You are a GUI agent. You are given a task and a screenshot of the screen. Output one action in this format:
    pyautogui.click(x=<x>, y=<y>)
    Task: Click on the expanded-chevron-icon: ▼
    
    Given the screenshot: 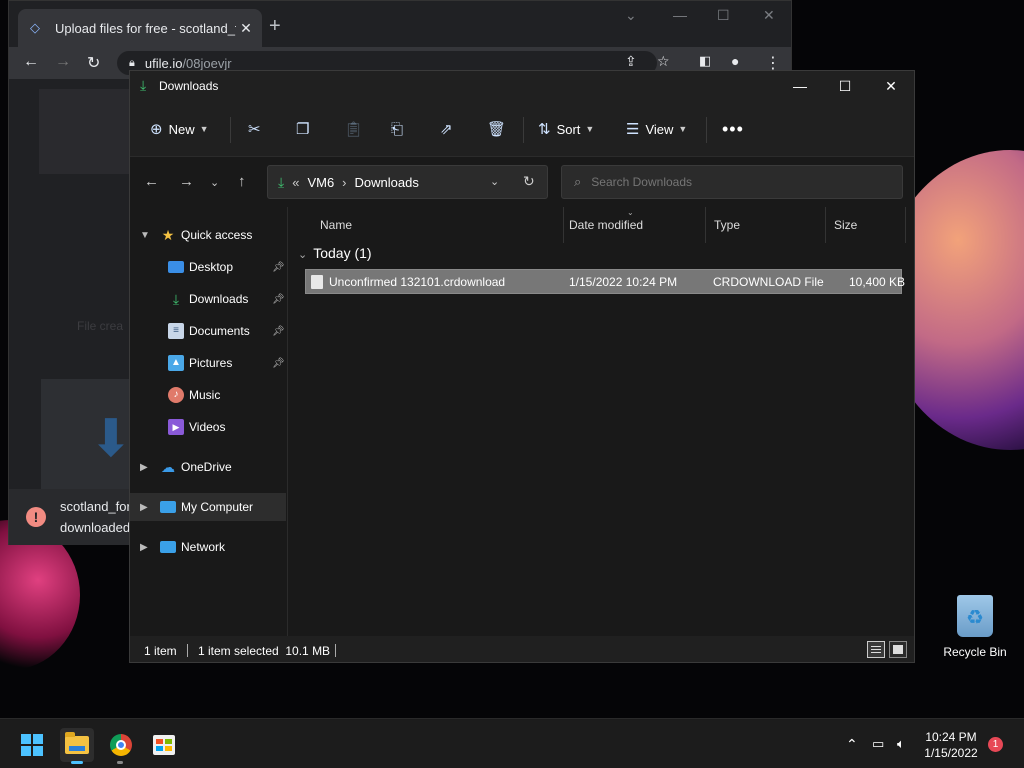 What is the action you would take?
    pyautogui.click(x=145, y=235)
    